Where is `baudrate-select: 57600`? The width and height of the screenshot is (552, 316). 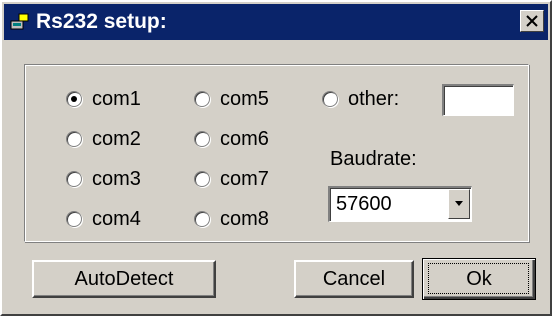 baudrate-select: 57600 is located at coordinates (400, 204).